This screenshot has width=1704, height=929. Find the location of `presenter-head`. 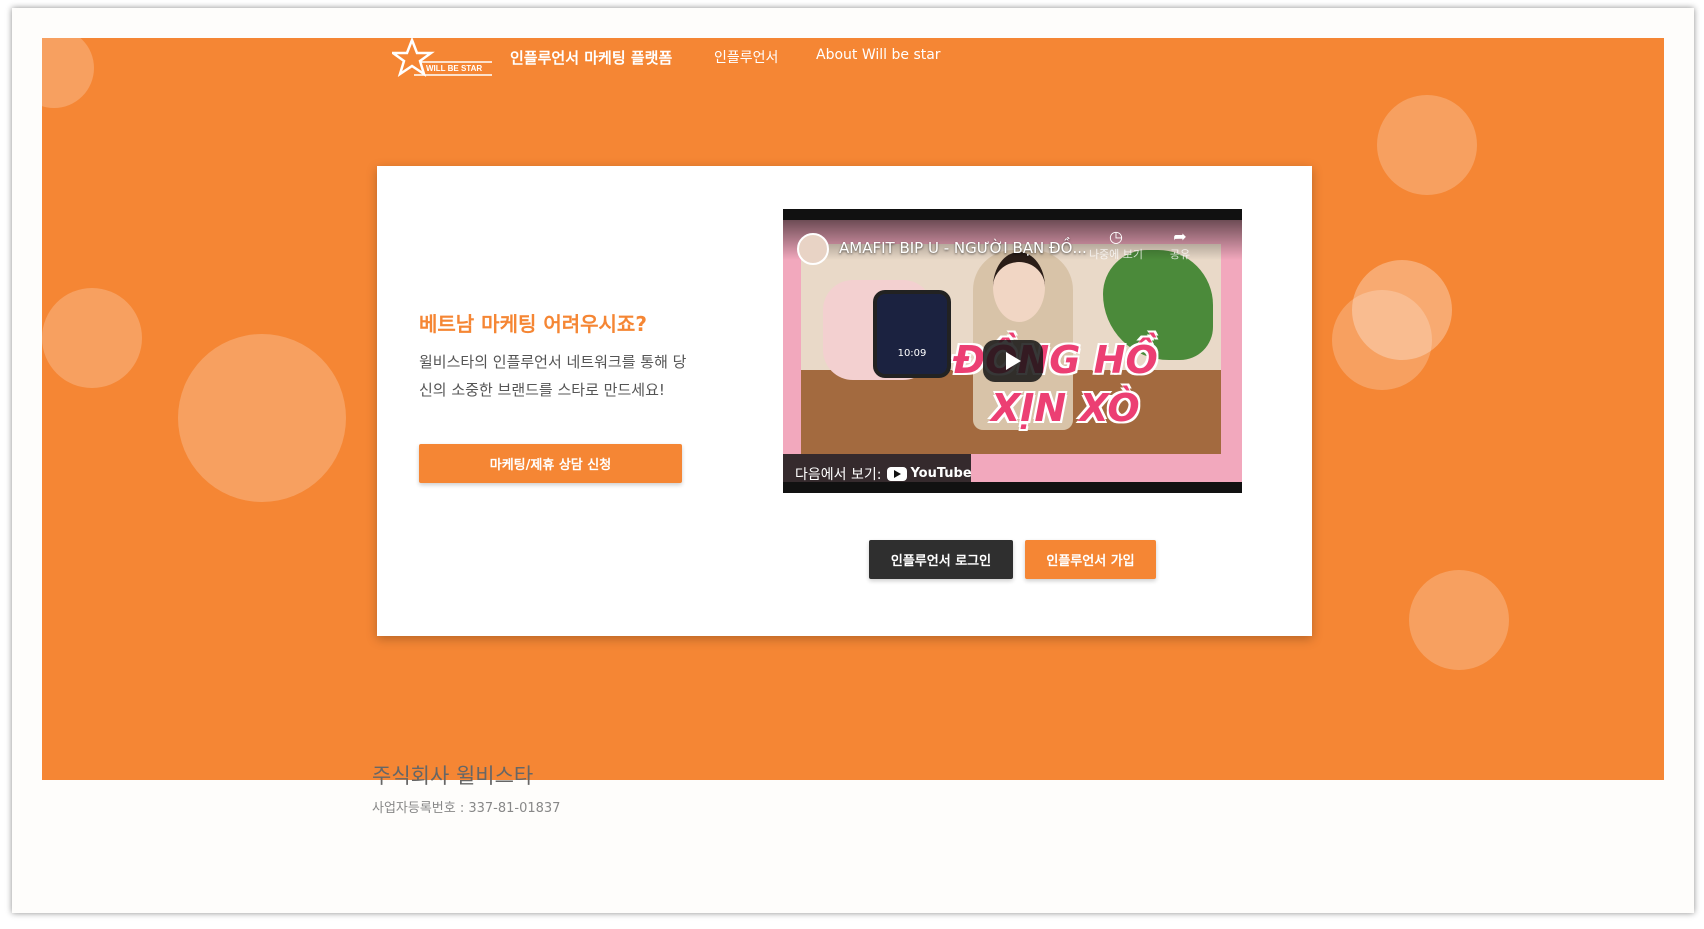

presenter-head is located at coordinates (1019, 287).